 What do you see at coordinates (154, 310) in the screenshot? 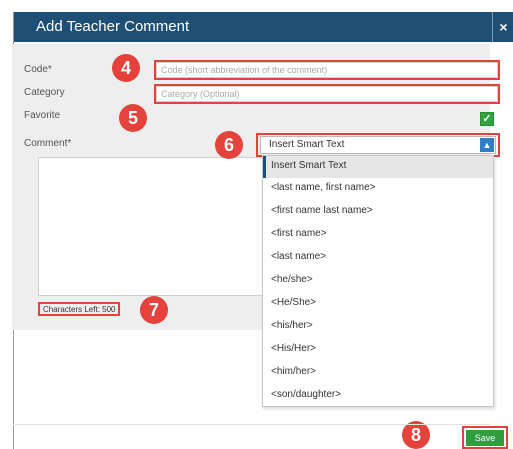
I see `annotation-marker-7: 7` at bounding box center [154, 310].